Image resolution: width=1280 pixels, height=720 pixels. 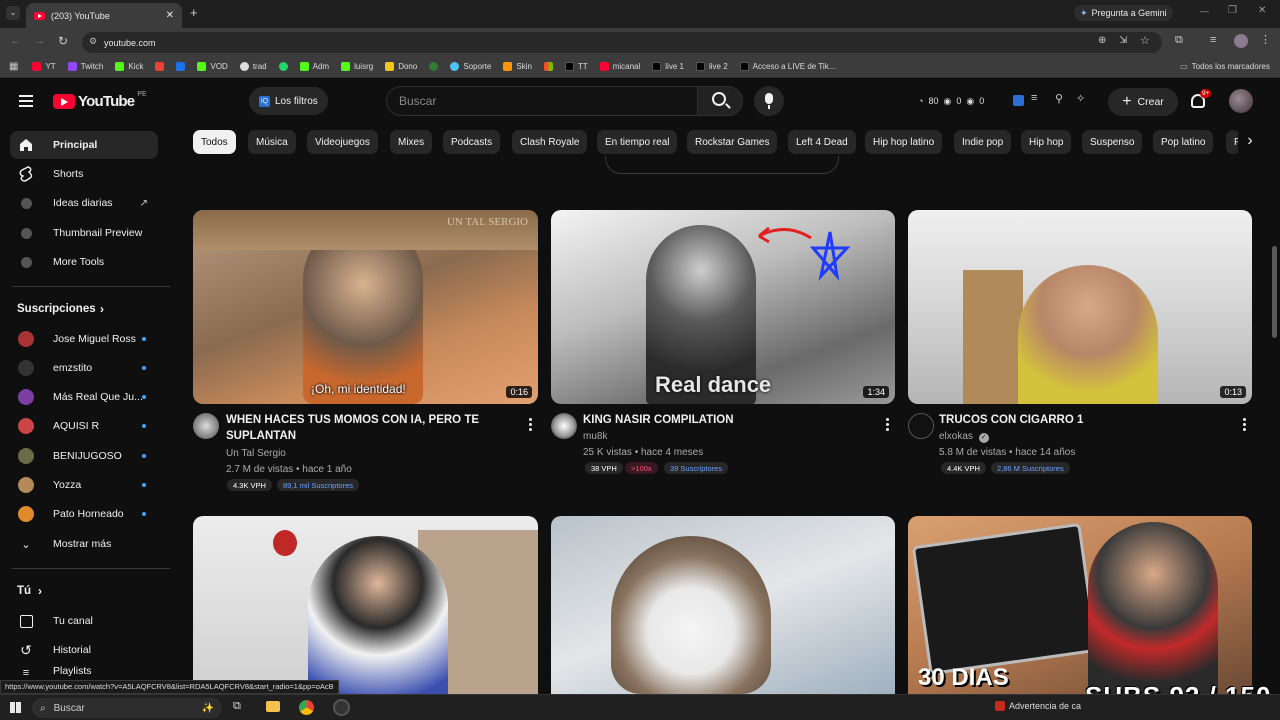 I want to click on reload-icon: ↻, so click(x=63, y=41).